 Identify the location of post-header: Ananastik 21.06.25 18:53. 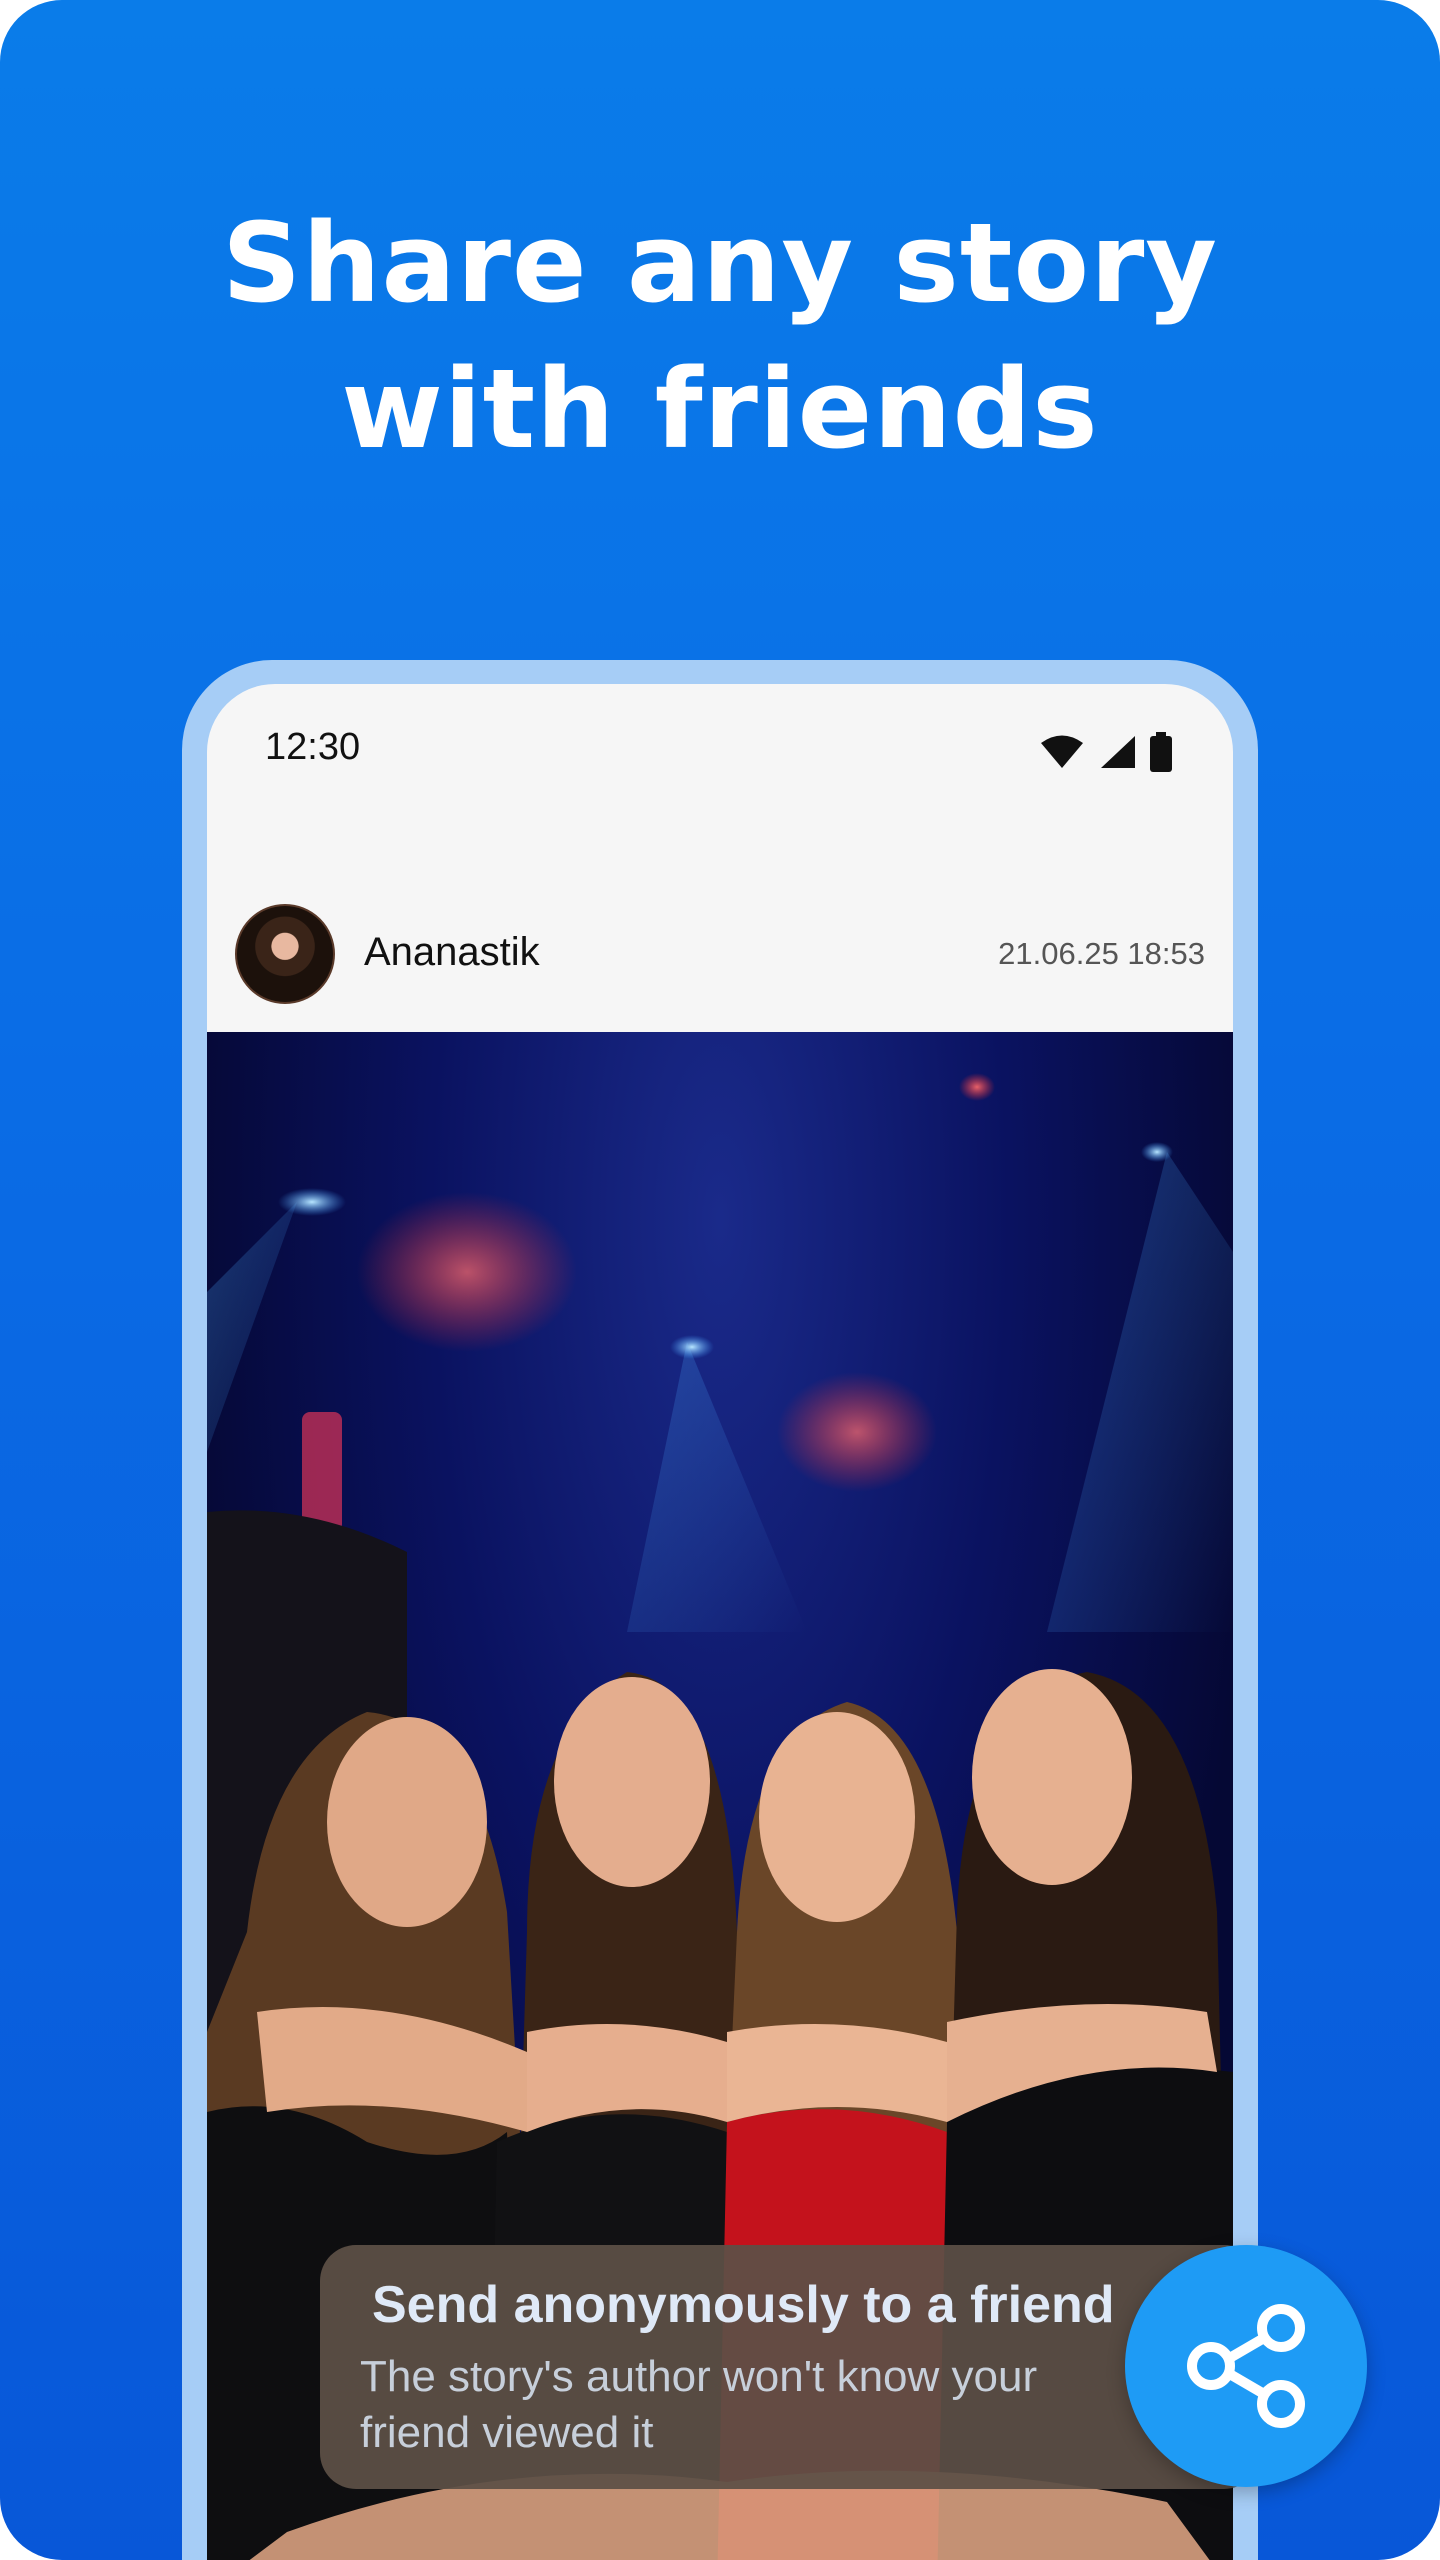
(720, 958).